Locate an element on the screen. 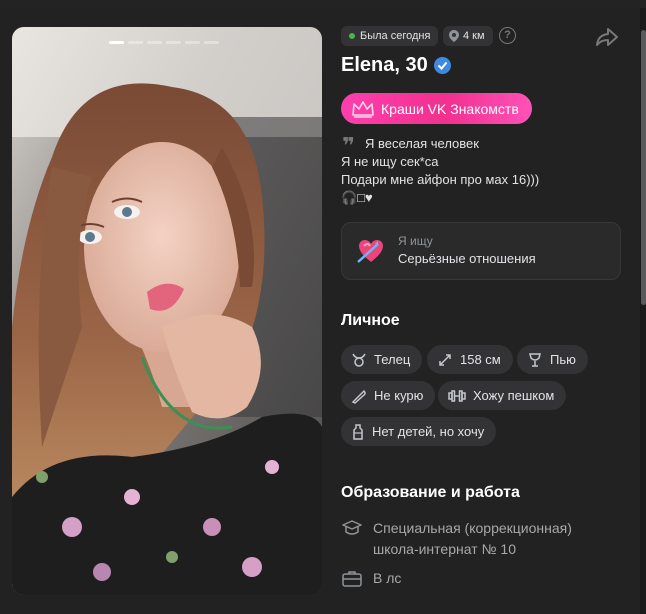 The image size is (646, 614). tag-height: 158 см is located at coordinates (470, 359).